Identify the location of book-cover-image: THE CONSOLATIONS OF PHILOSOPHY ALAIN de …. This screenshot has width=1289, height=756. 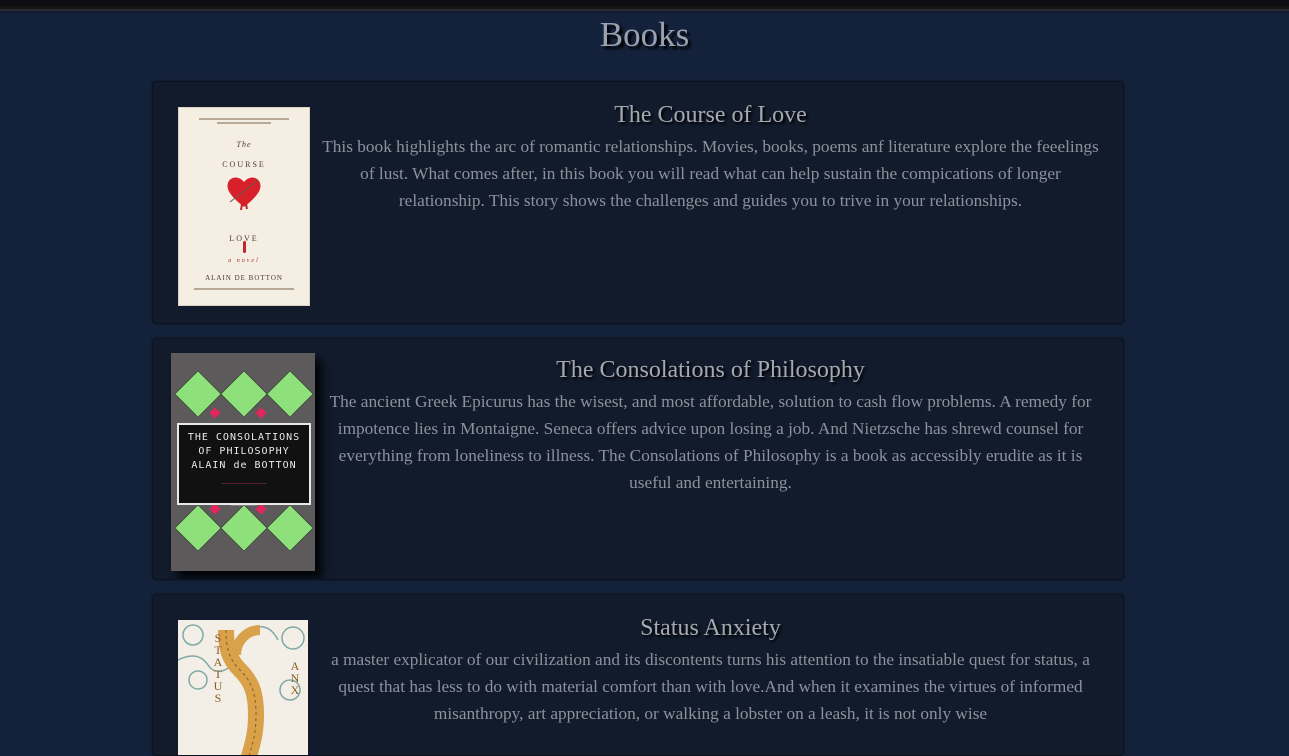
(243, 462).